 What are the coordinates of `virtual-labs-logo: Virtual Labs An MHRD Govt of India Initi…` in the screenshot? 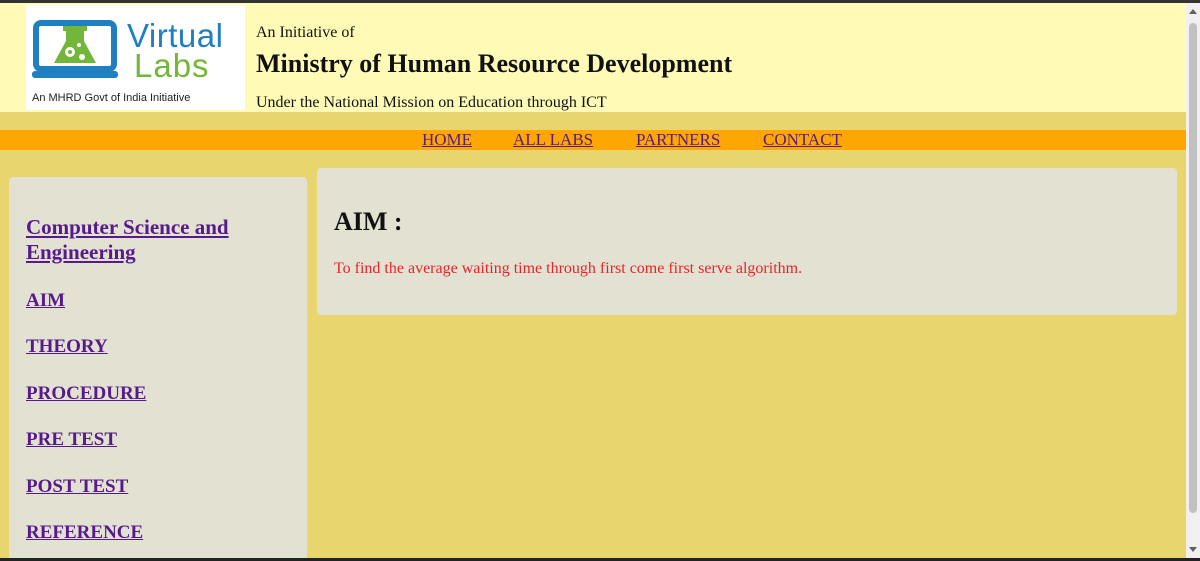 It's located at (135, 57).